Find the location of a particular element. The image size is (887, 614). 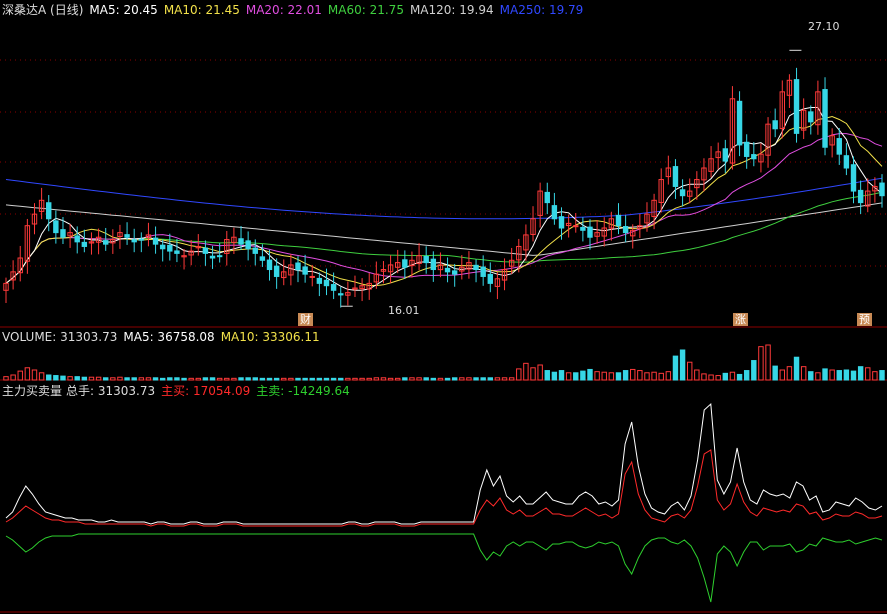

ma10-legend: MA10: 21.45 is located at coordinates (201, 10).